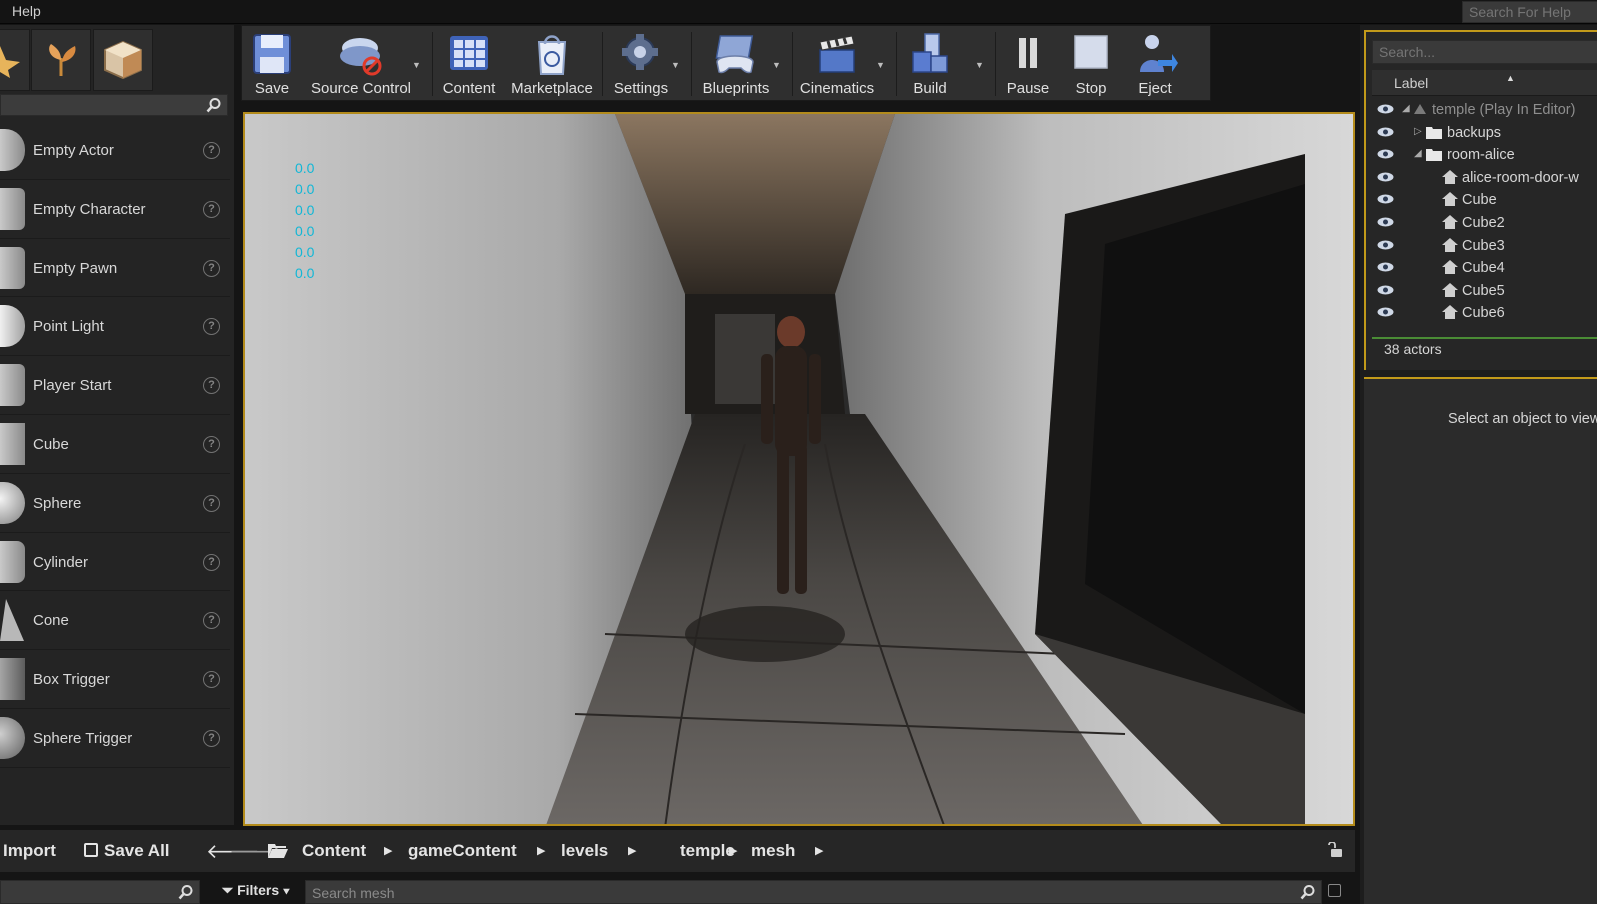  Describe the element at coordinates (1484, 313) in the screenshot. I see `tree-row-actor: Cube6` at that location.